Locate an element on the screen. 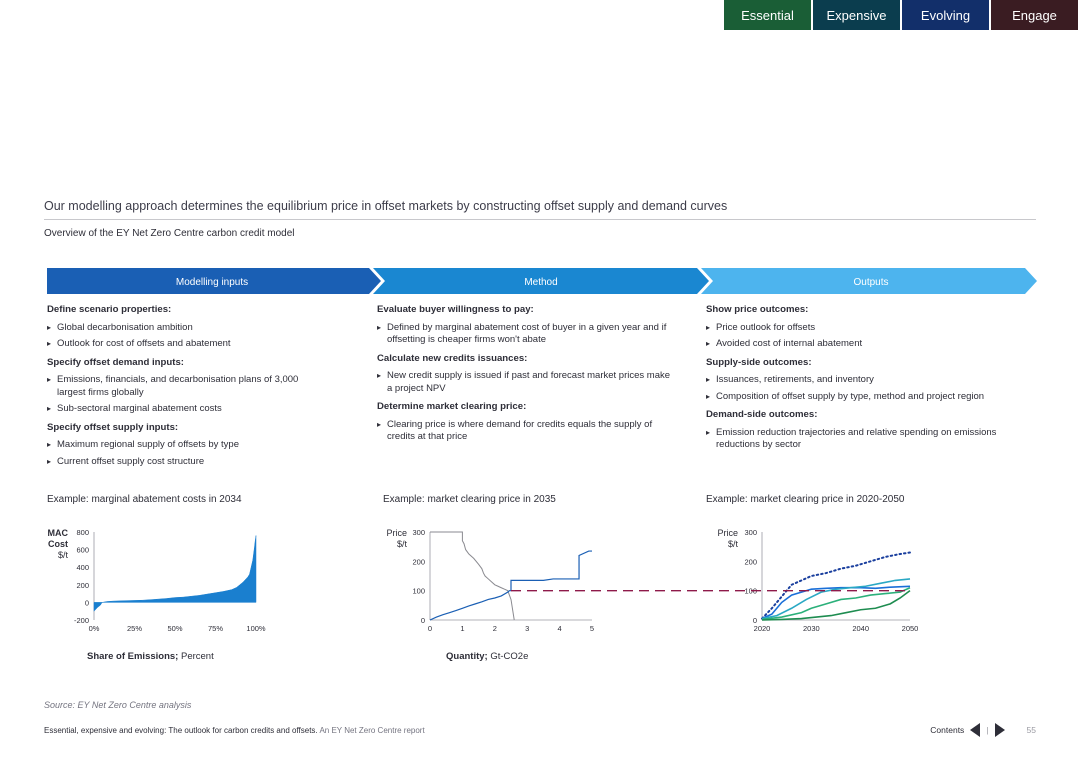 The width and height of the screenshot is (1080, 763). c2-ylabel-line1: Price is located at coordinates (396, 533).